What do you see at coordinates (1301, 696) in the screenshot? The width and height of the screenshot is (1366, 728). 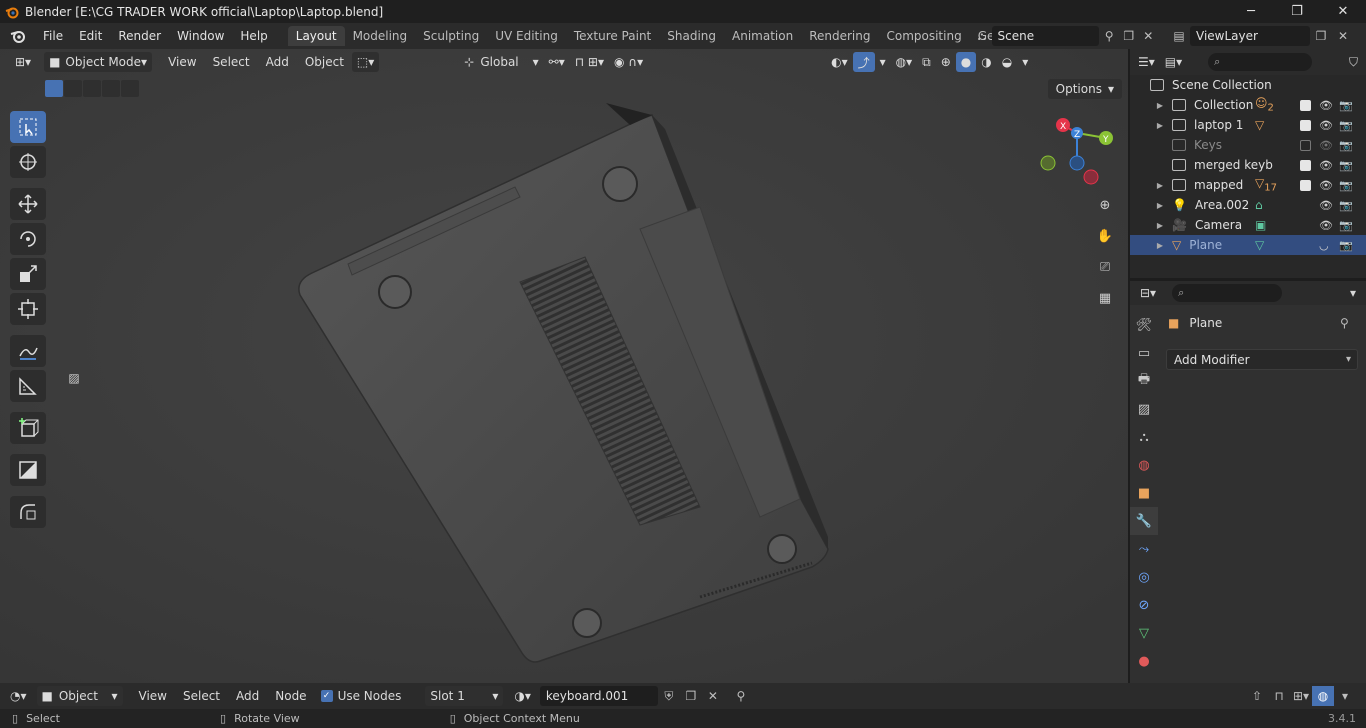 I see `snap-mode-icon: ⊞▾` at bounding box center [1301, 696].